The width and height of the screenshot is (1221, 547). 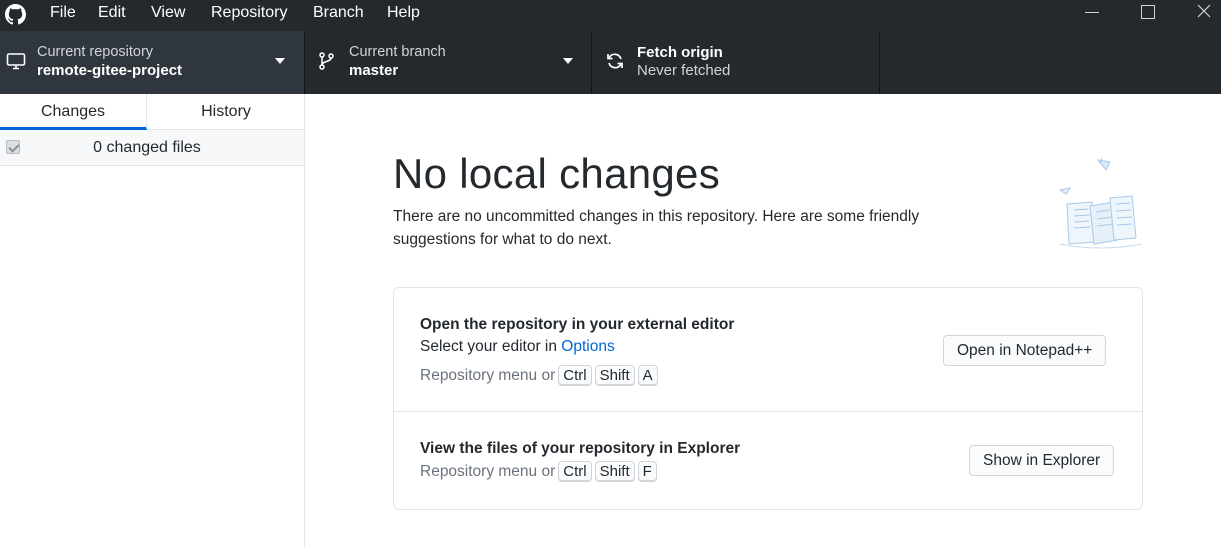 I want to click on sidebar-tabs: Changes History, so click(x=152, y=112).